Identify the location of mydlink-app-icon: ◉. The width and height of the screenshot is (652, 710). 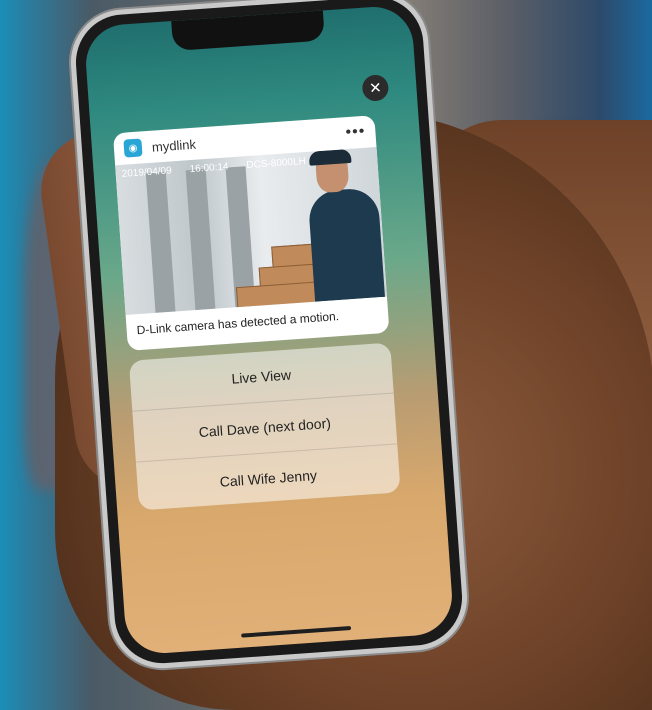
(133, 148).